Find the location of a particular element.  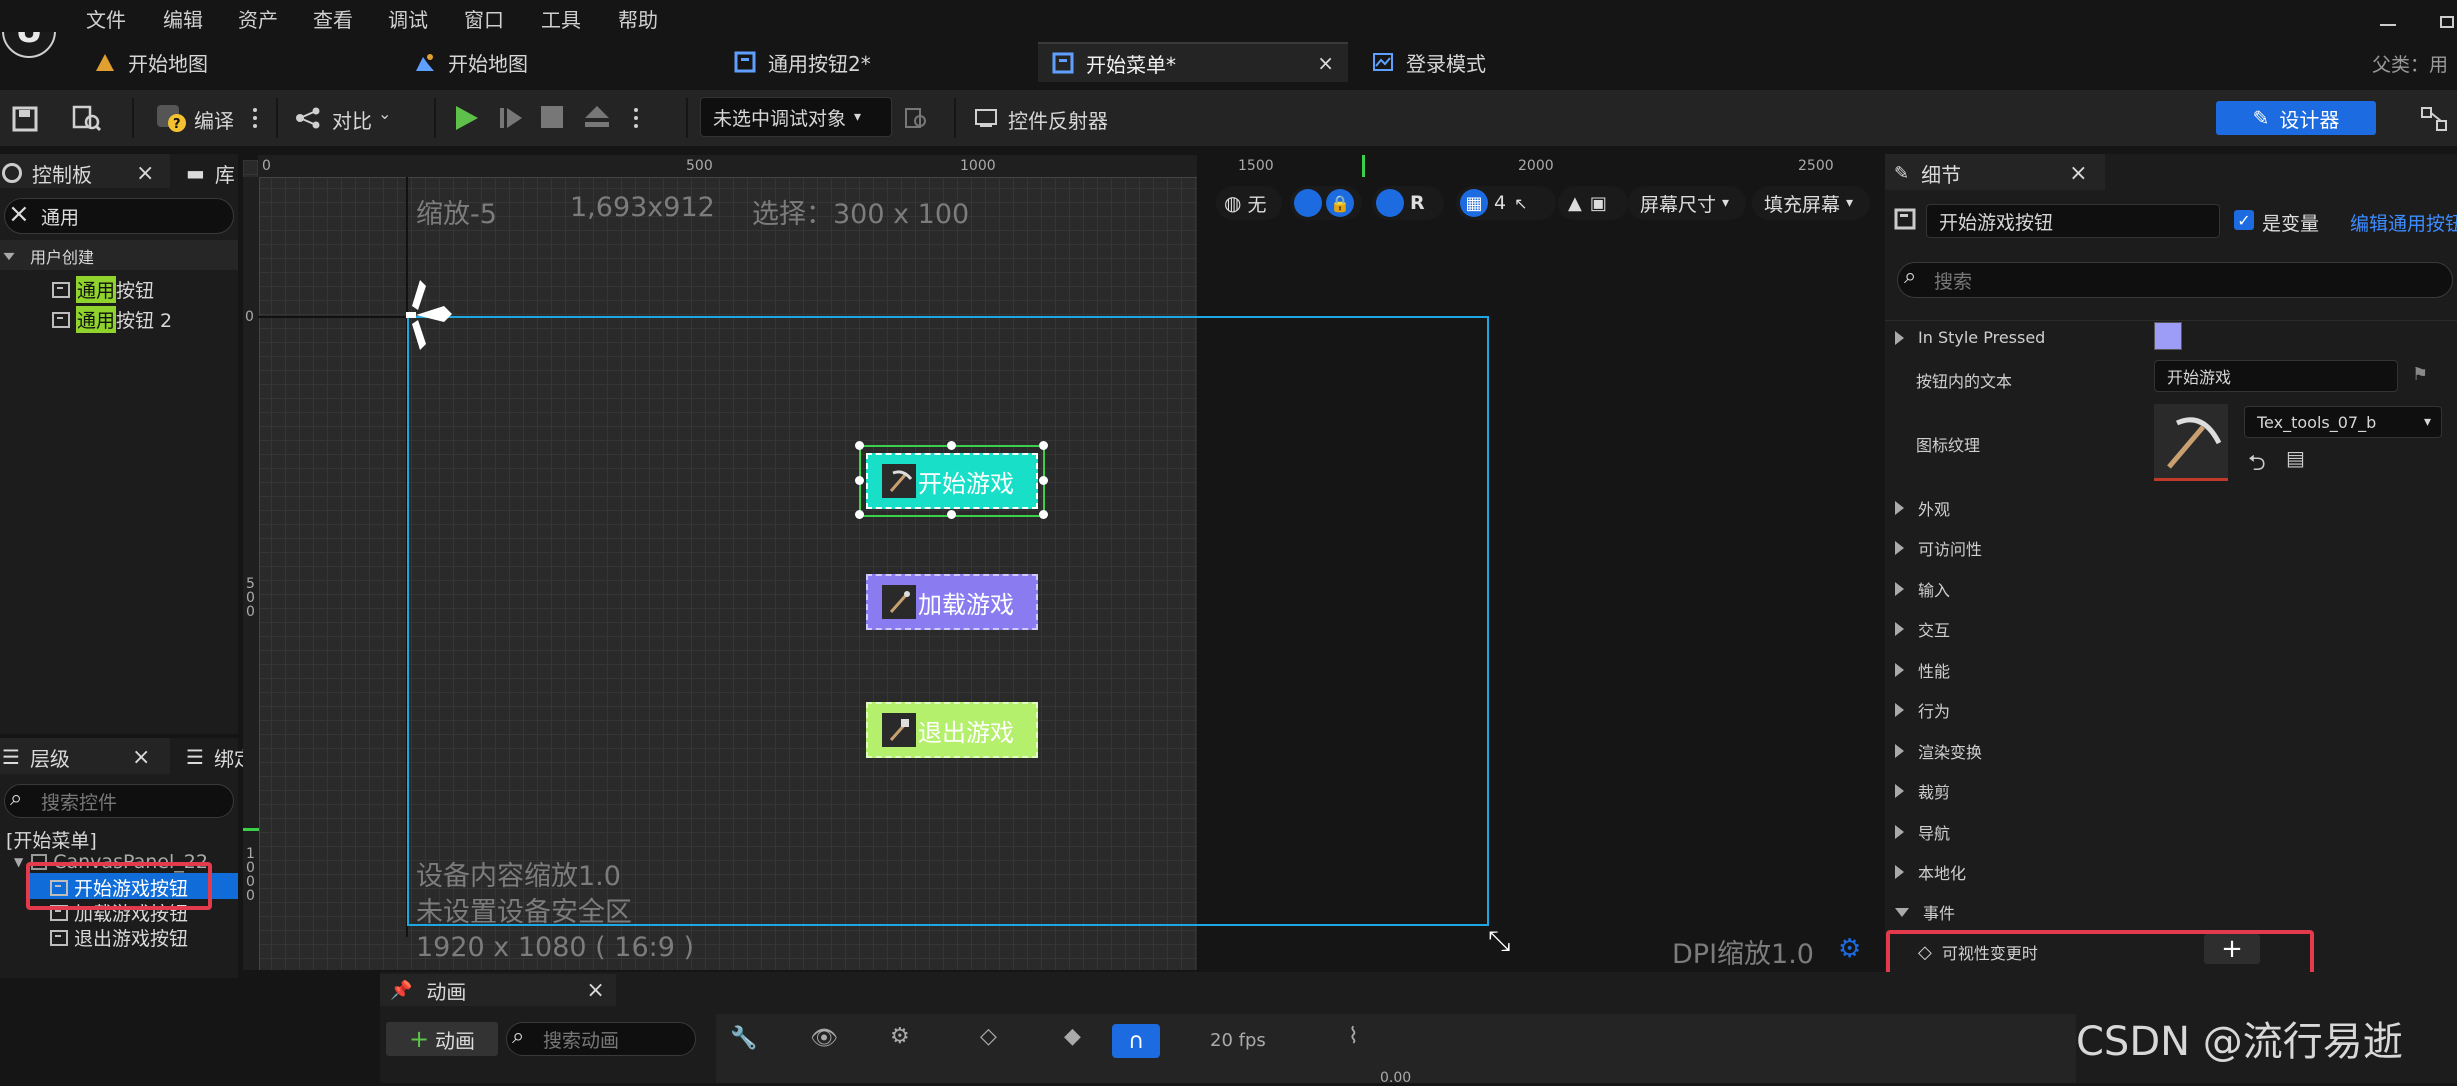

curve-icon: ⌇ is located at coordinates (1353, 1036).